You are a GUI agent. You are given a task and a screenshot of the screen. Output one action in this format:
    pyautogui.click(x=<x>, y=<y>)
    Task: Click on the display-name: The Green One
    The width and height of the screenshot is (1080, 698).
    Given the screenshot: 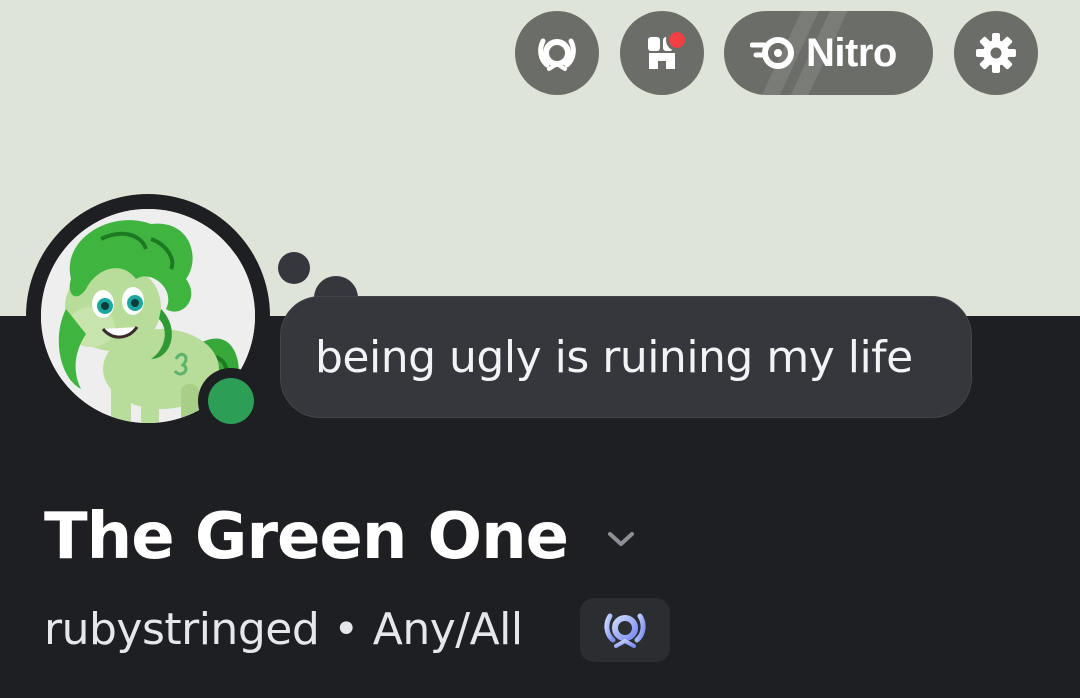 What is the action you would take?
    pyautogui.click(x=306, y=537)
    